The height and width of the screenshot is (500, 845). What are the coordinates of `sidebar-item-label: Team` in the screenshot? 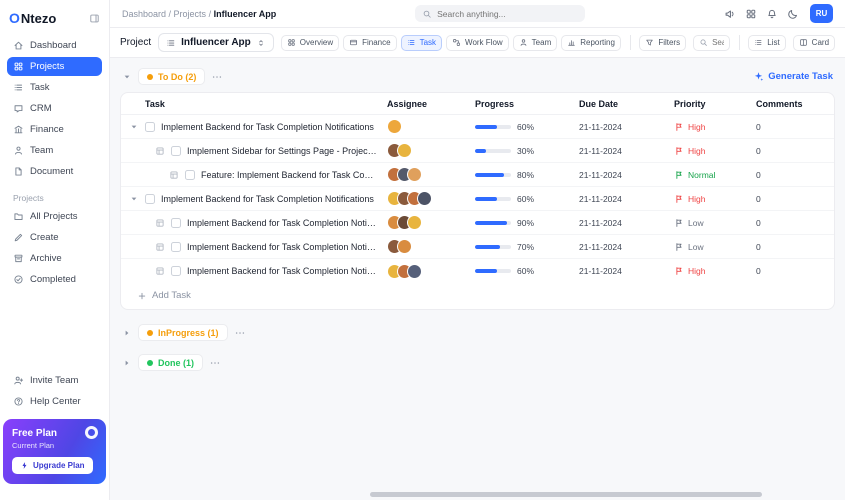 It's located at (42, 150).